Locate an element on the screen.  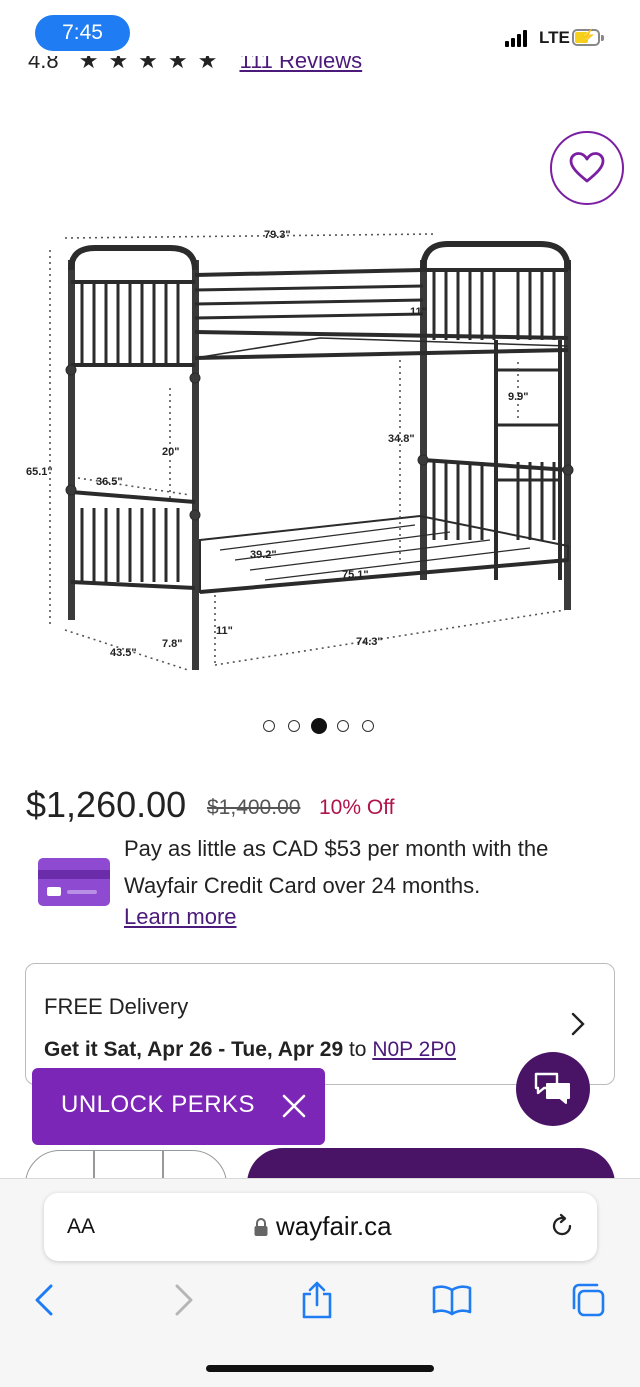
unlock-perks-banner: UNLOCK PERKS is located at coordinates (178, 1106).